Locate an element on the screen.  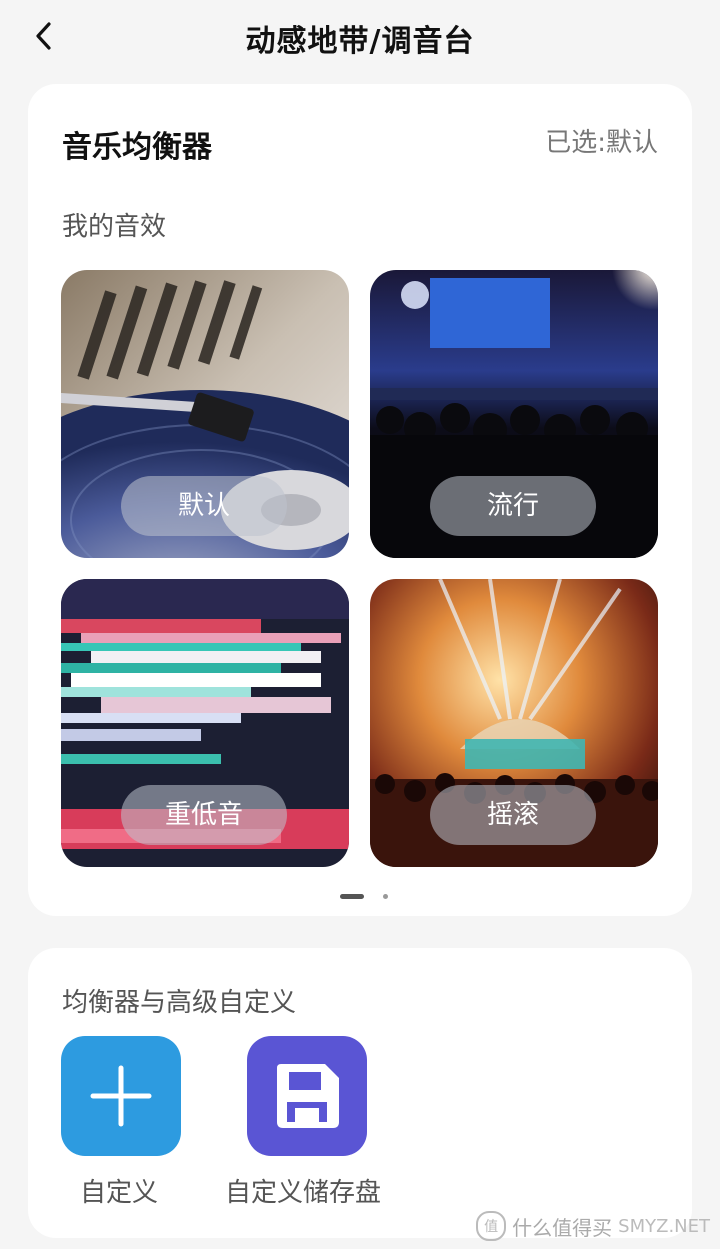
preset-tile-rock: 摇滚 is located at coordinates (514, 723).